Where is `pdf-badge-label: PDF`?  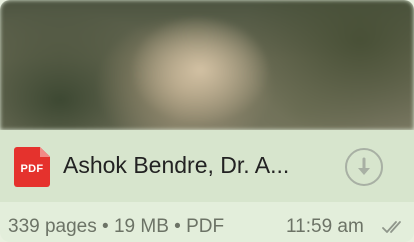 pdf-badge-label: PDF is located at coordinates (32, 169).